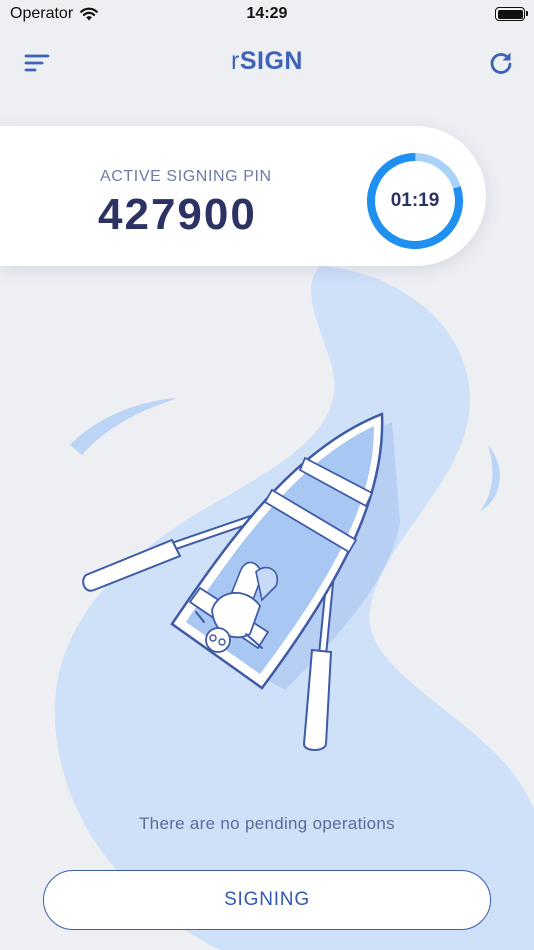 Image resolution: width=534 pixels, height=950 pixels. I want to click on pin-value: 427900, so click(177, 214).